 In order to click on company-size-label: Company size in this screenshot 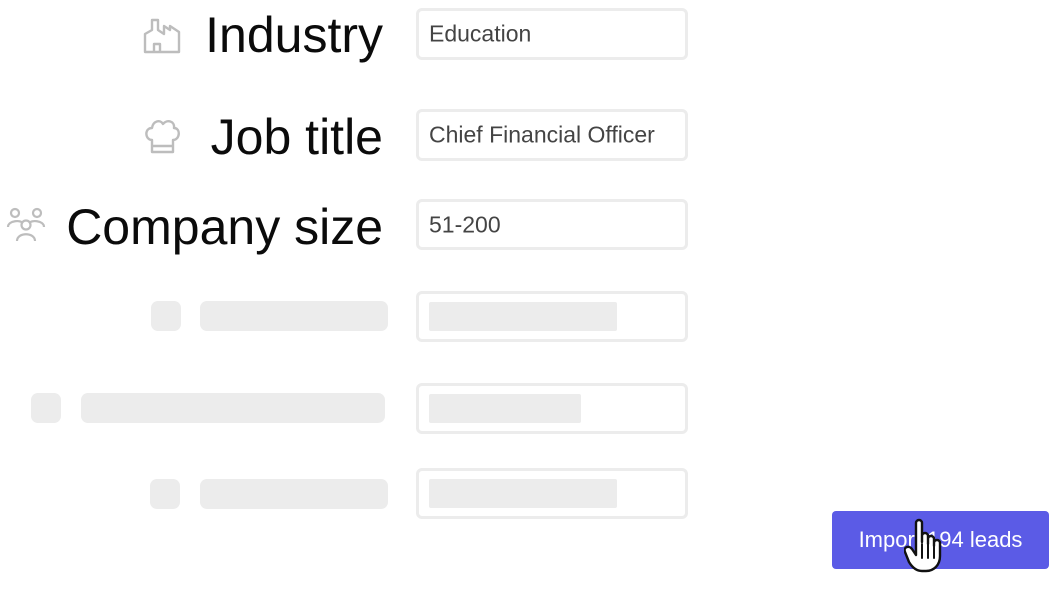, I will do `click(224, 227)`.